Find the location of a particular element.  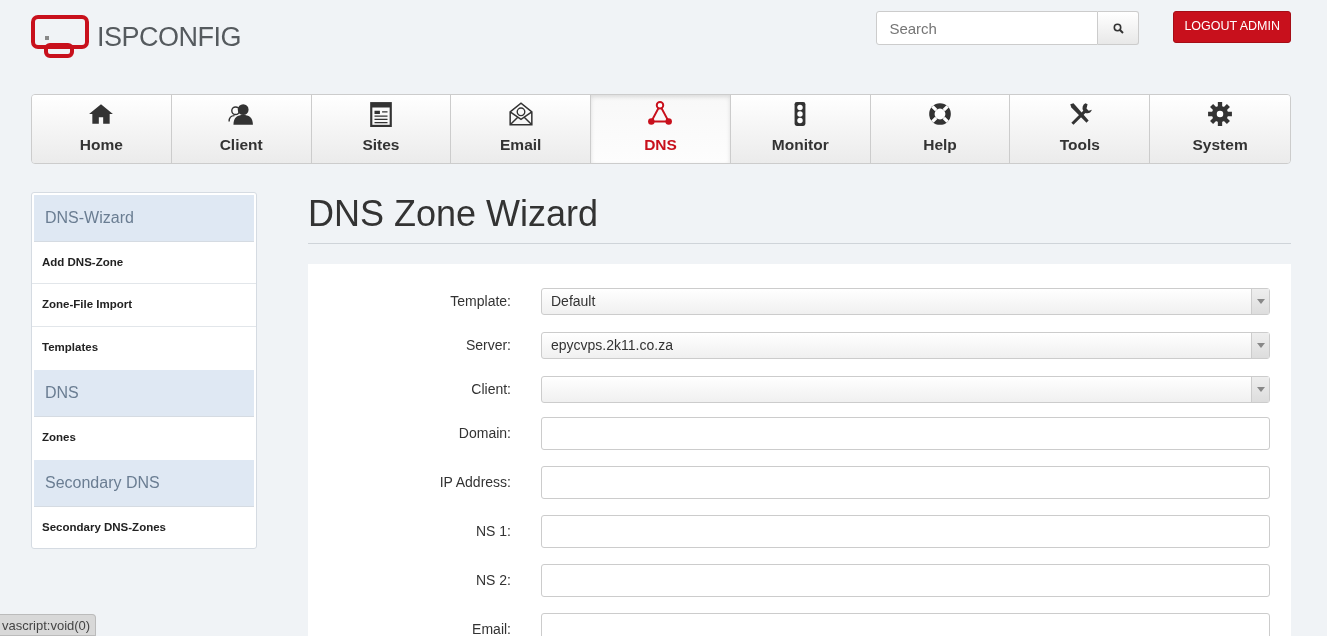

sidebar-item: Secondary DNS-Zones is located at coordinates (144, 528).